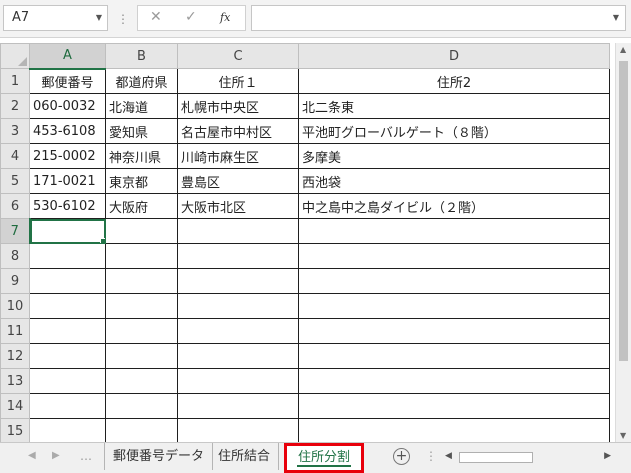 The height and width of the screenshot is (473, 631). I want to click on row-header: 15, so click(15, 430).